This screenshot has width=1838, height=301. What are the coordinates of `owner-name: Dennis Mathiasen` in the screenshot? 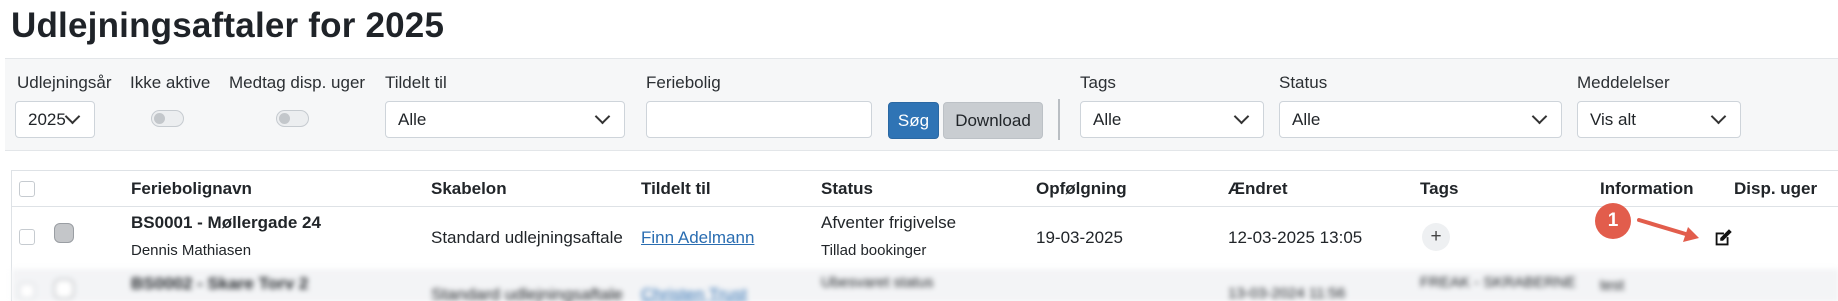 It's located at (191, 250).